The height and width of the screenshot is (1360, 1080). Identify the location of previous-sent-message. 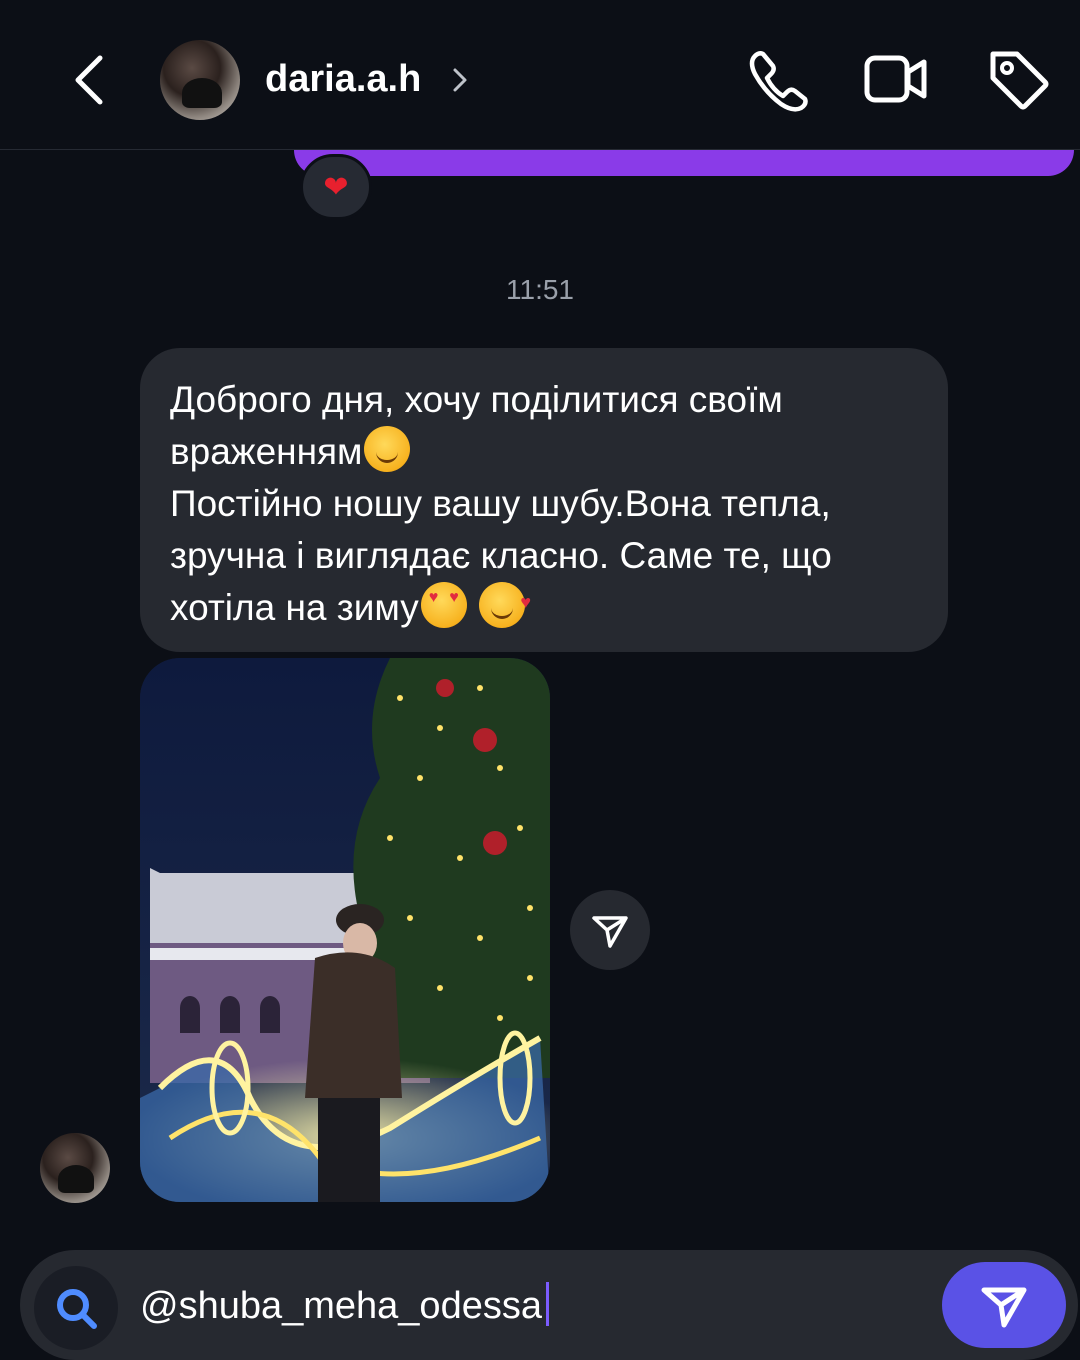
(684, 163).